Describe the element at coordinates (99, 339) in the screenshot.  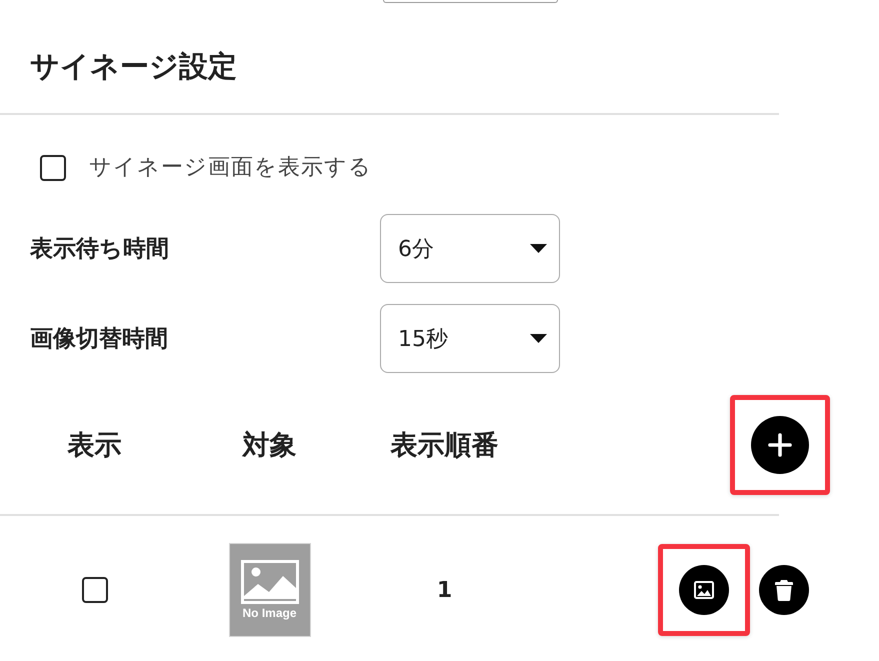
I see `setting-label: 画像切替時間` at that location.